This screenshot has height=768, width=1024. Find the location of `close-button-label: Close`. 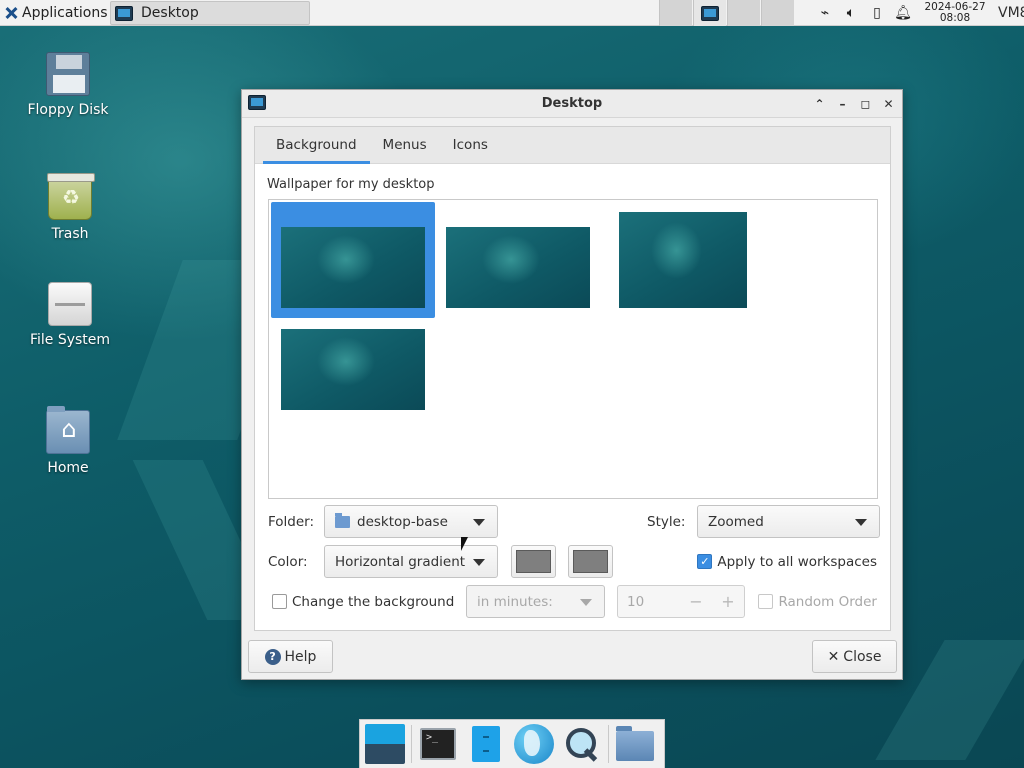

close-button-label: Close is located at coordinates (862, 656).